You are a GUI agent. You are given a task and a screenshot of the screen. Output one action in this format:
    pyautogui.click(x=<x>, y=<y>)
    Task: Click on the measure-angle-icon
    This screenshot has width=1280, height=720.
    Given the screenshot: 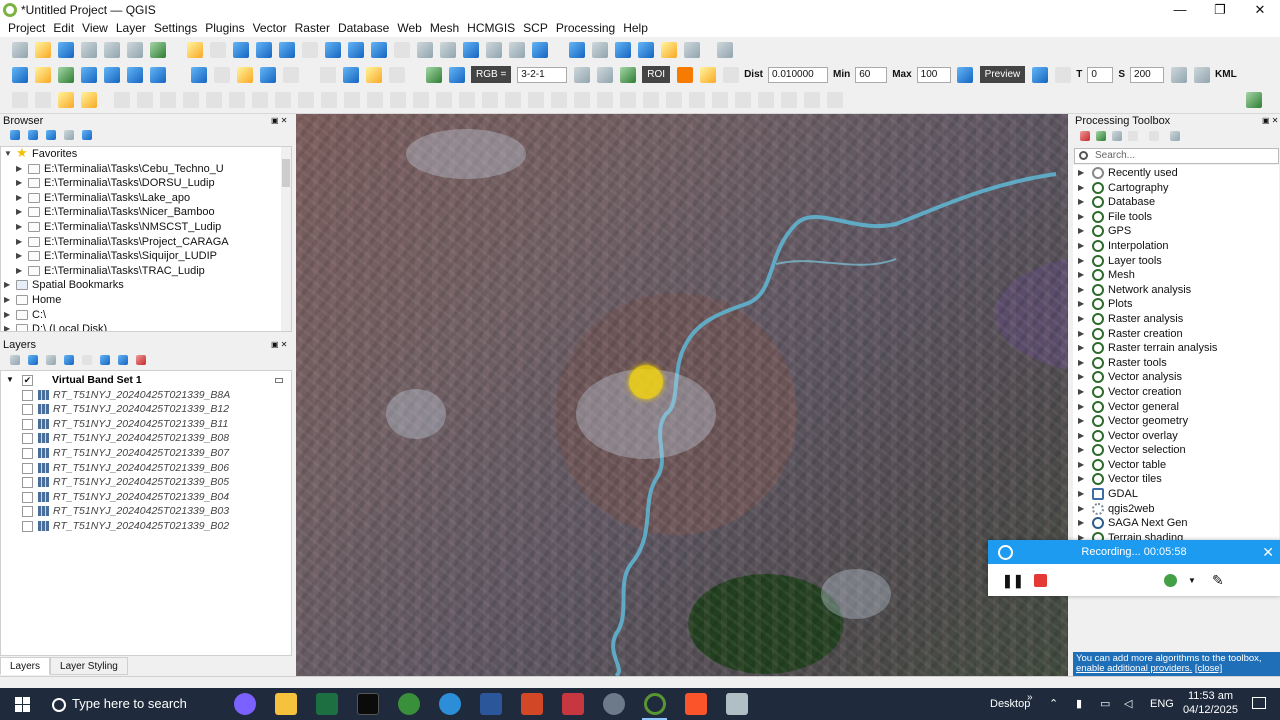 What is the action you would take?
    pyautogui.click(x=691, y=49)
    